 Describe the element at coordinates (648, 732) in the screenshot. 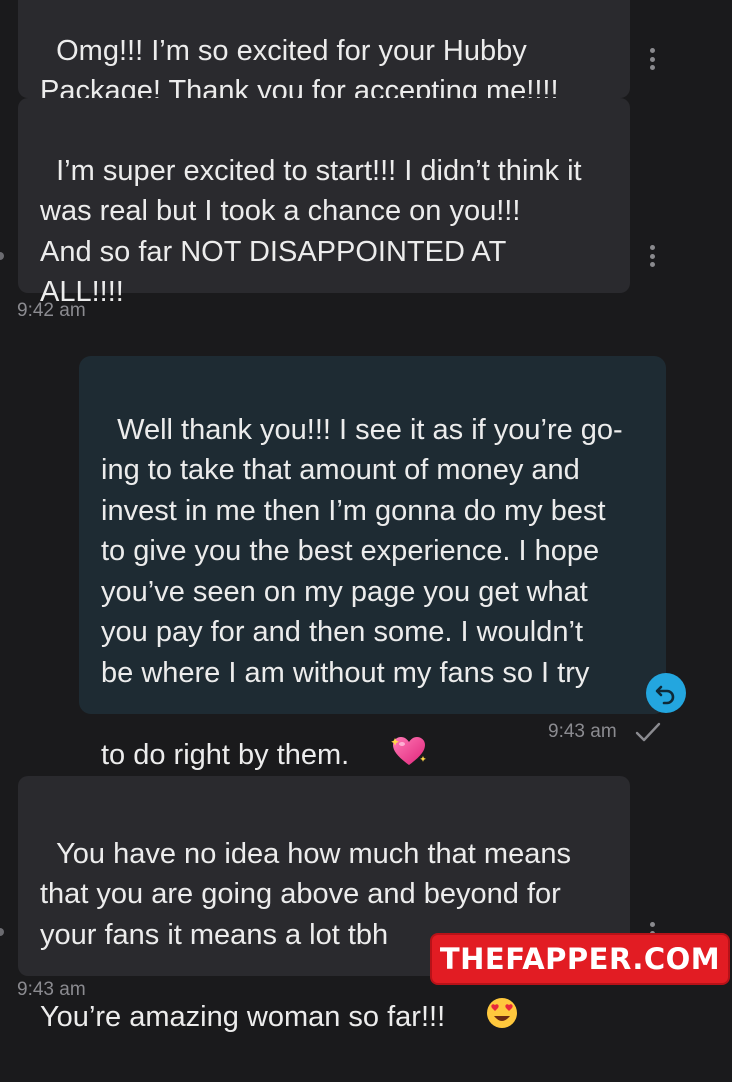

I see `check-icon` at that location.